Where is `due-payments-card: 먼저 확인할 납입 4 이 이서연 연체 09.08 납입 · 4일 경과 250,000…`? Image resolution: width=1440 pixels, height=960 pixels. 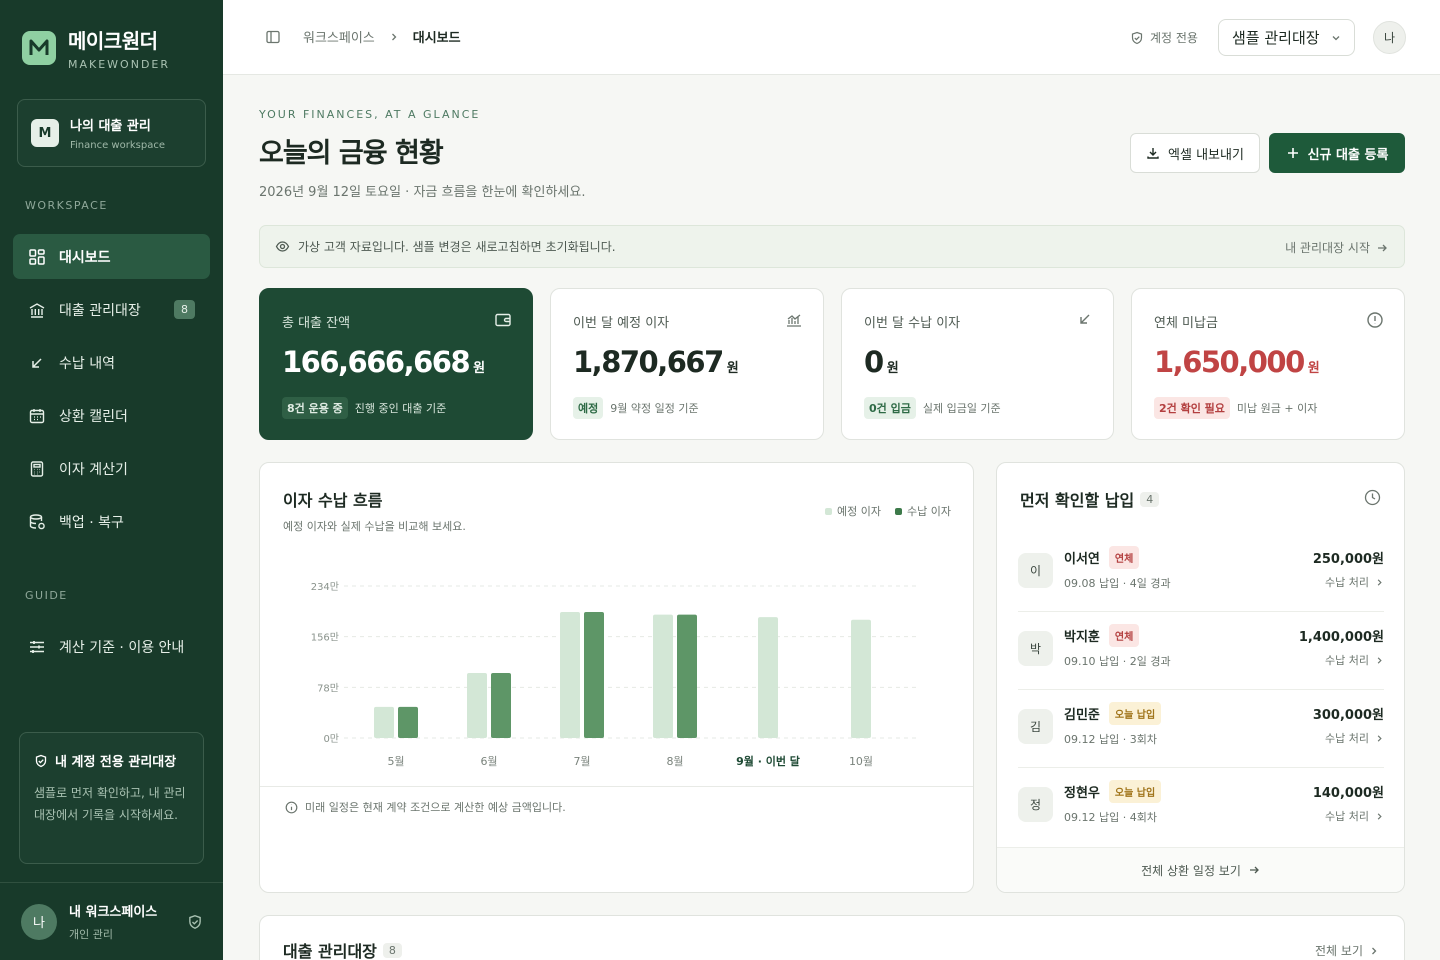
due-payments-card: 먼저 확인할 납입 4 이 이서연 연체 09.08 납입 · 4일 경과 250,000… is located at coordinates (1200, 677).